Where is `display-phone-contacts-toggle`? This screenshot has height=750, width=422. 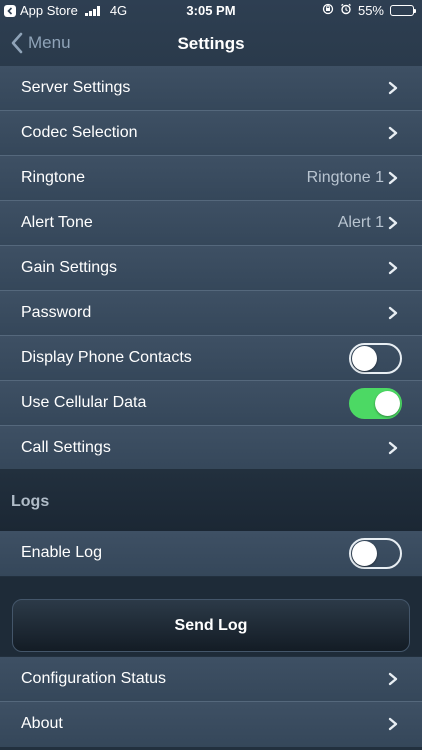 display-phone-contacts-toggle is located at coordinates (375, 358).